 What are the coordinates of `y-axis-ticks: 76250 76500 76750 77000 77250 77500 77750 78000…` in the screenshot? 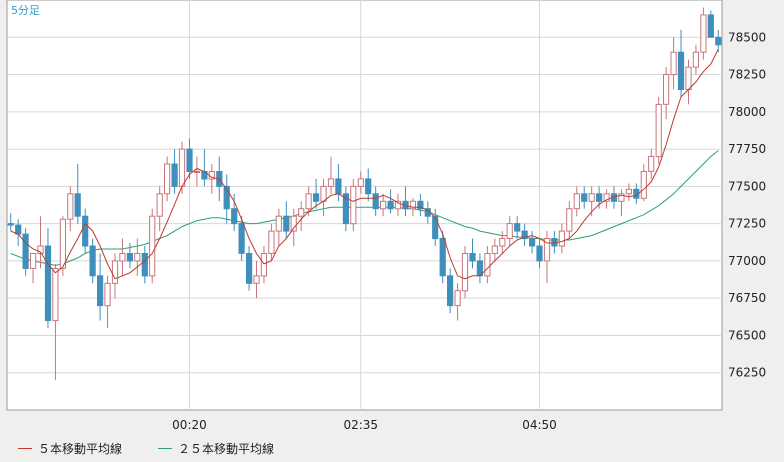 It's located at (747, 204).